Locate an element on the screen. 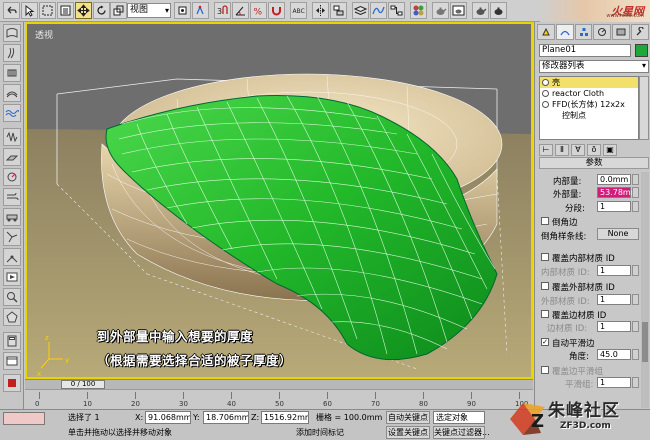 The image size is (650, 440). curve-editor-button is located at coordinates (378, 10).